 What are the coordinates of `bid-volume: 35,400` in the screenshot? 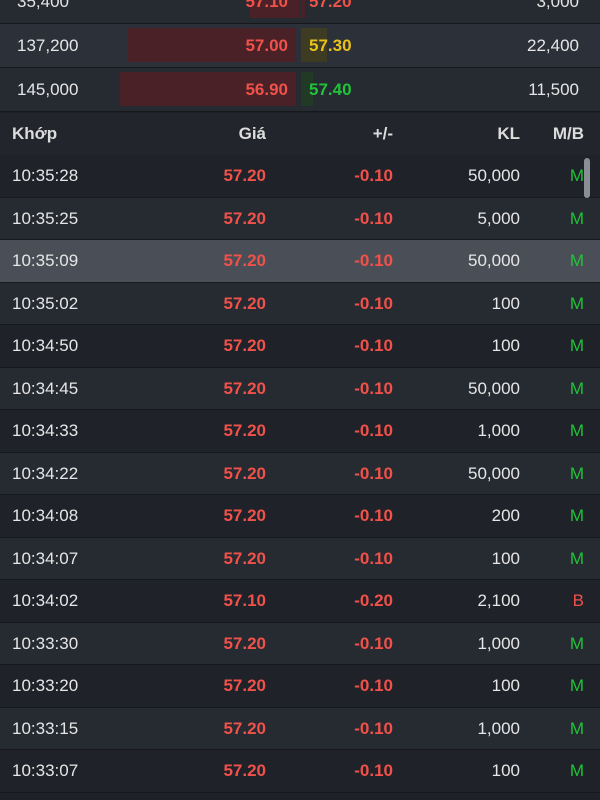 It's located at (43, 5).